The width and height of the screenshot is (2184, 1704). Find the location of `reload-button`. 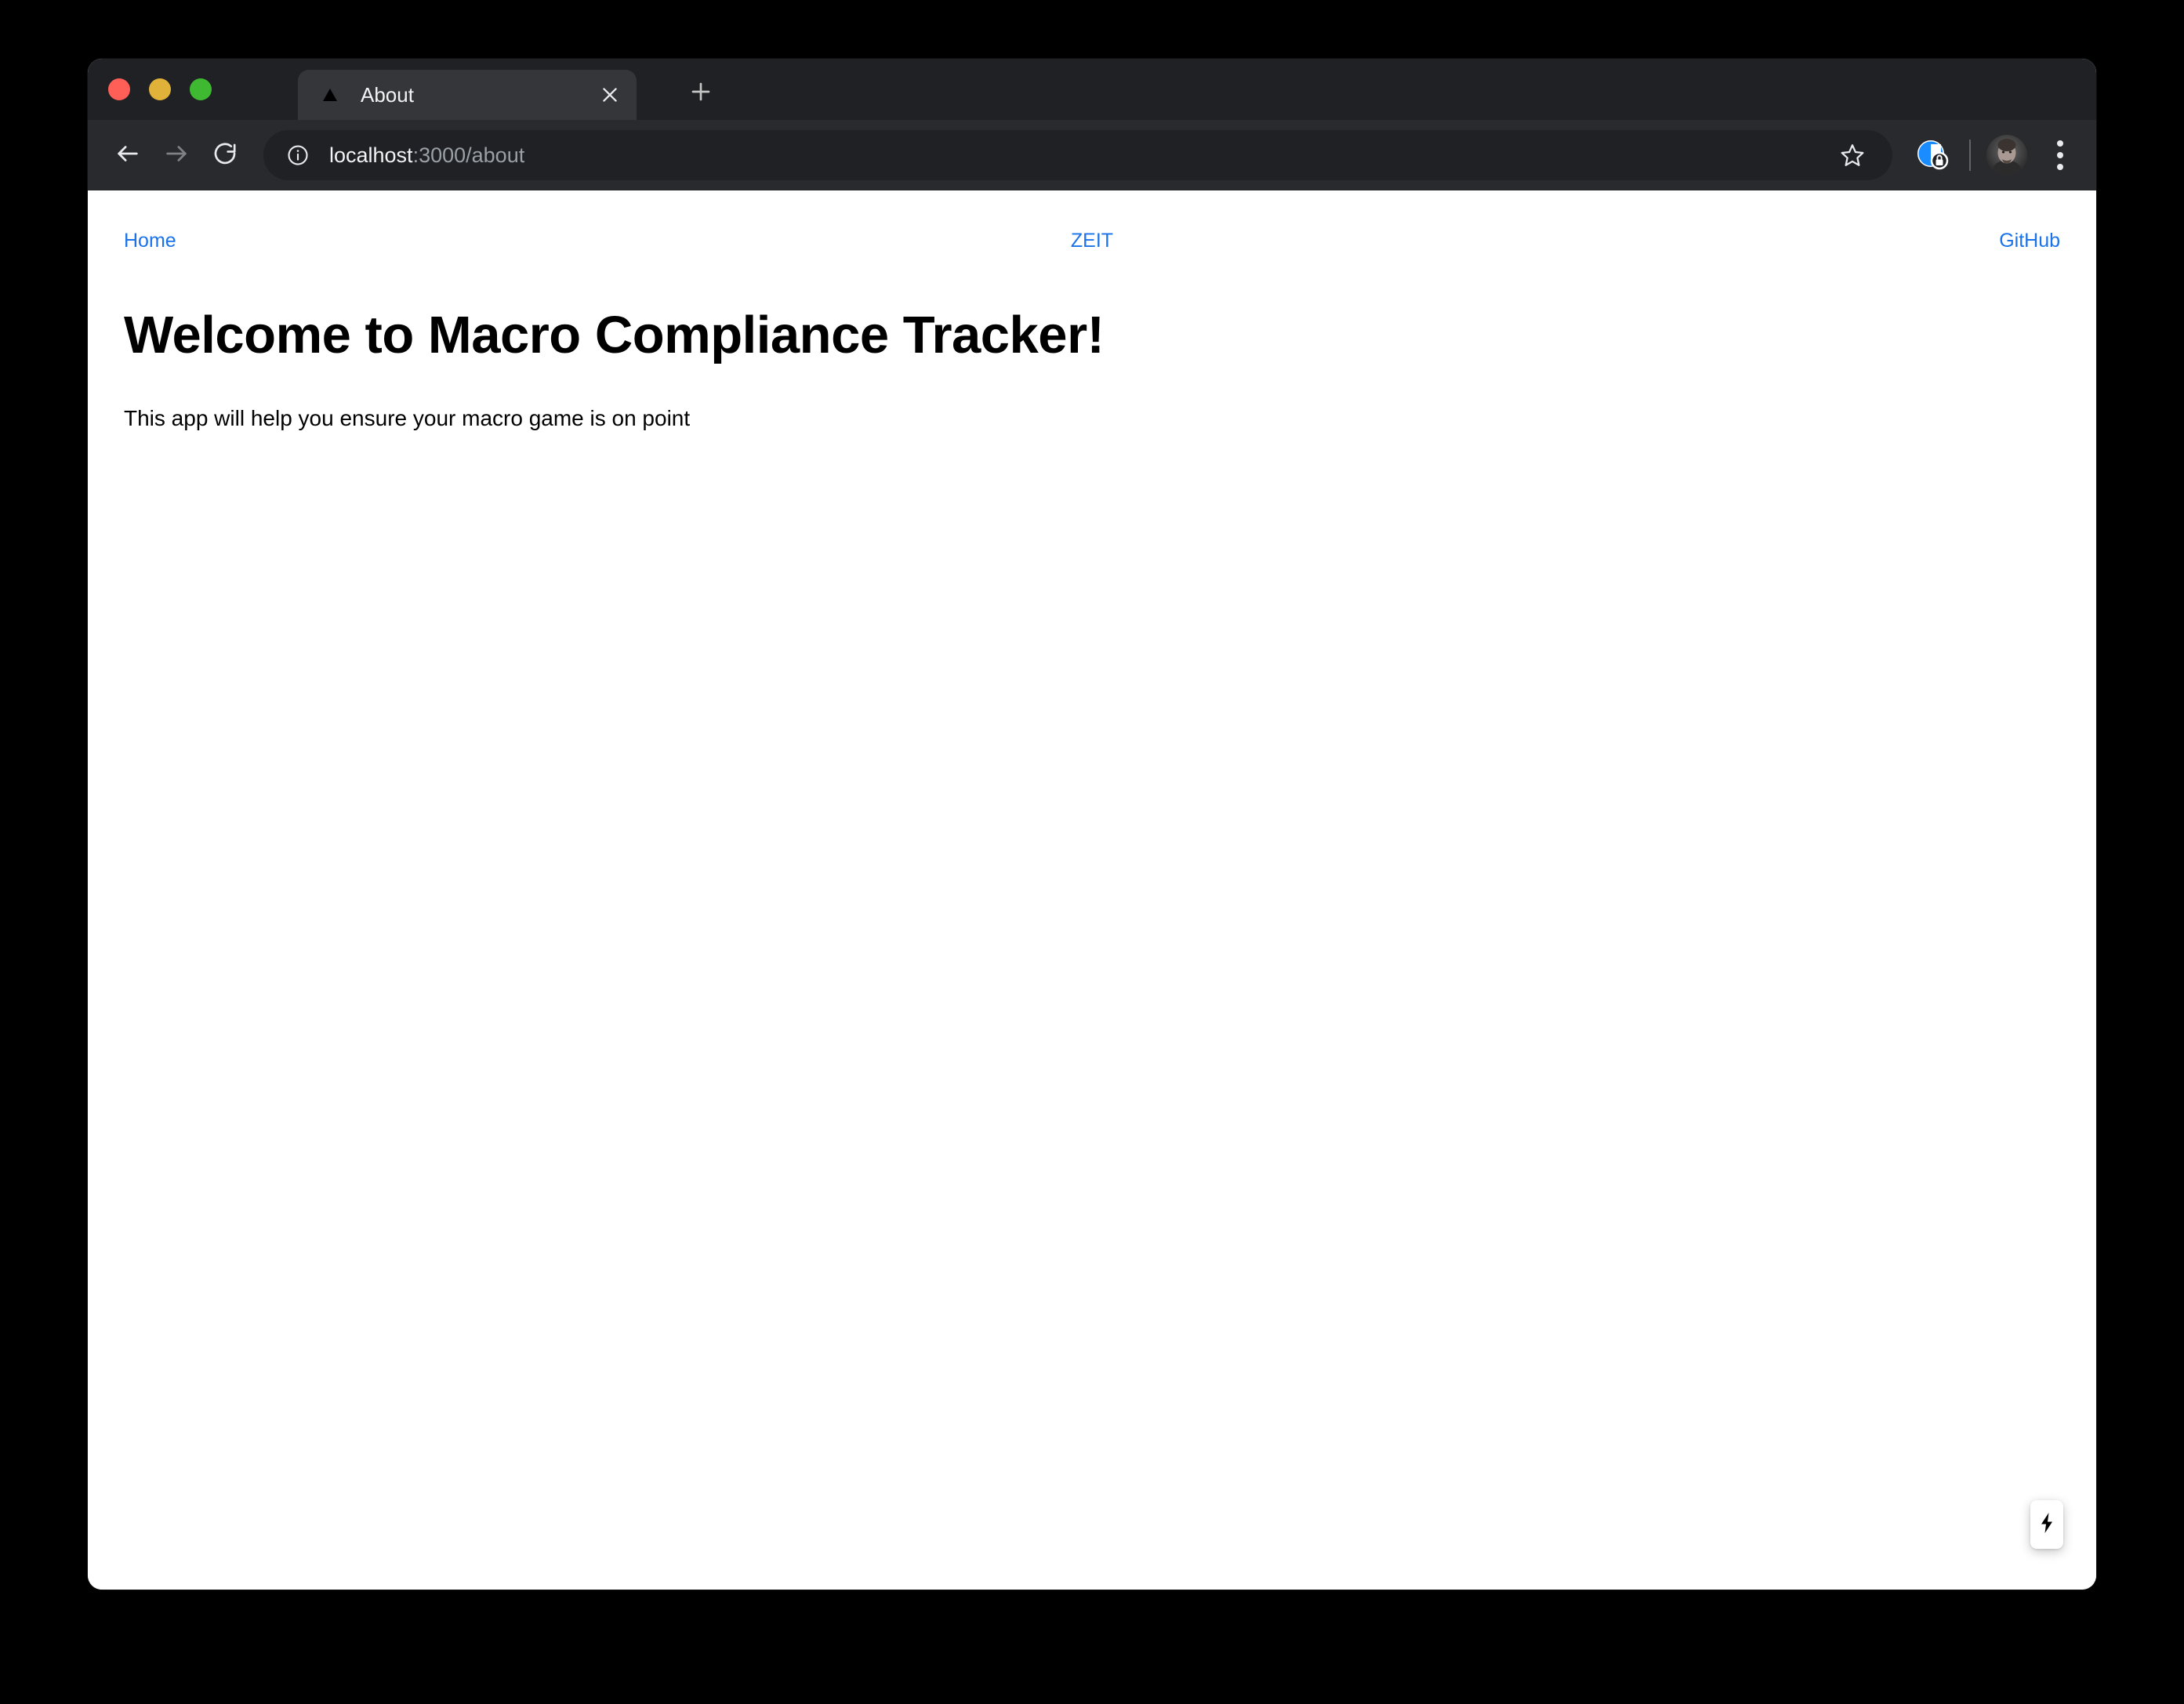

reload-button is located at coordinates (225, 155).